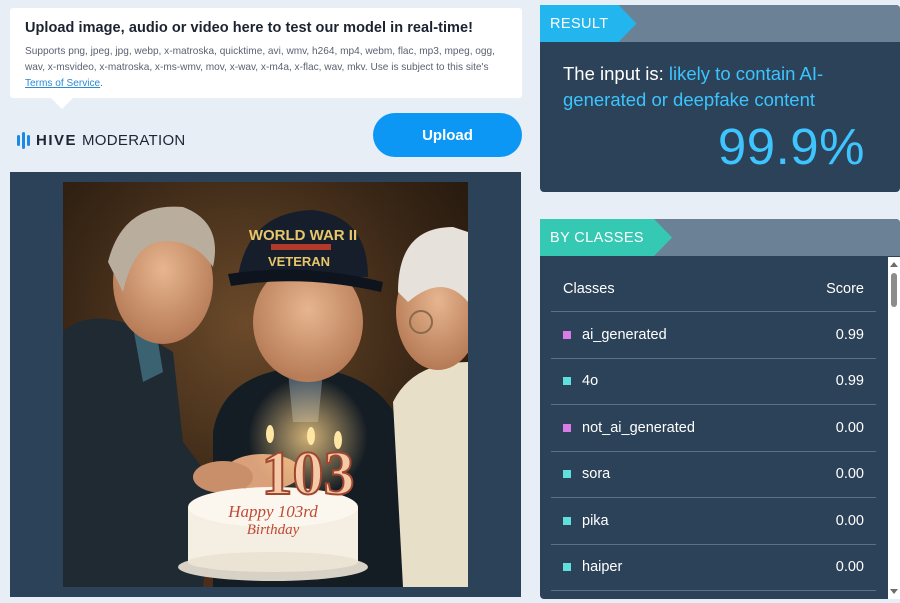 This screenshot has width=900, height=603. Describe the element at coordinates (616, 73) in the screenshot. I see `result-prefix: The input is:` at that location.